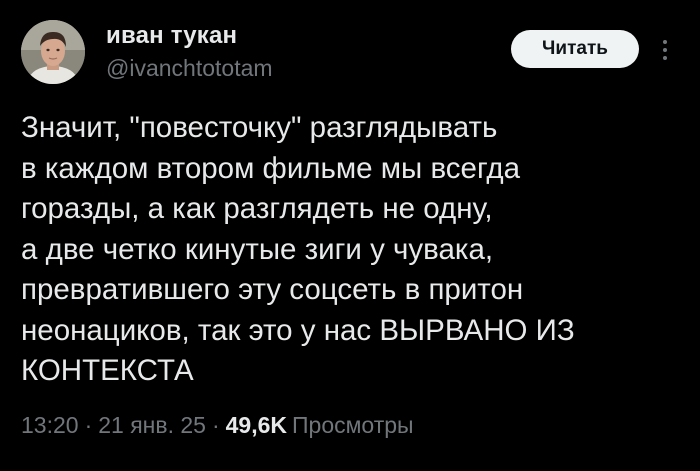 The height and width of the screenshot is (471, 700). What do you see at coordinates (353, 425) in the screenshot?
I see `views-label: Просмотры` at bounding box center [353, 425].